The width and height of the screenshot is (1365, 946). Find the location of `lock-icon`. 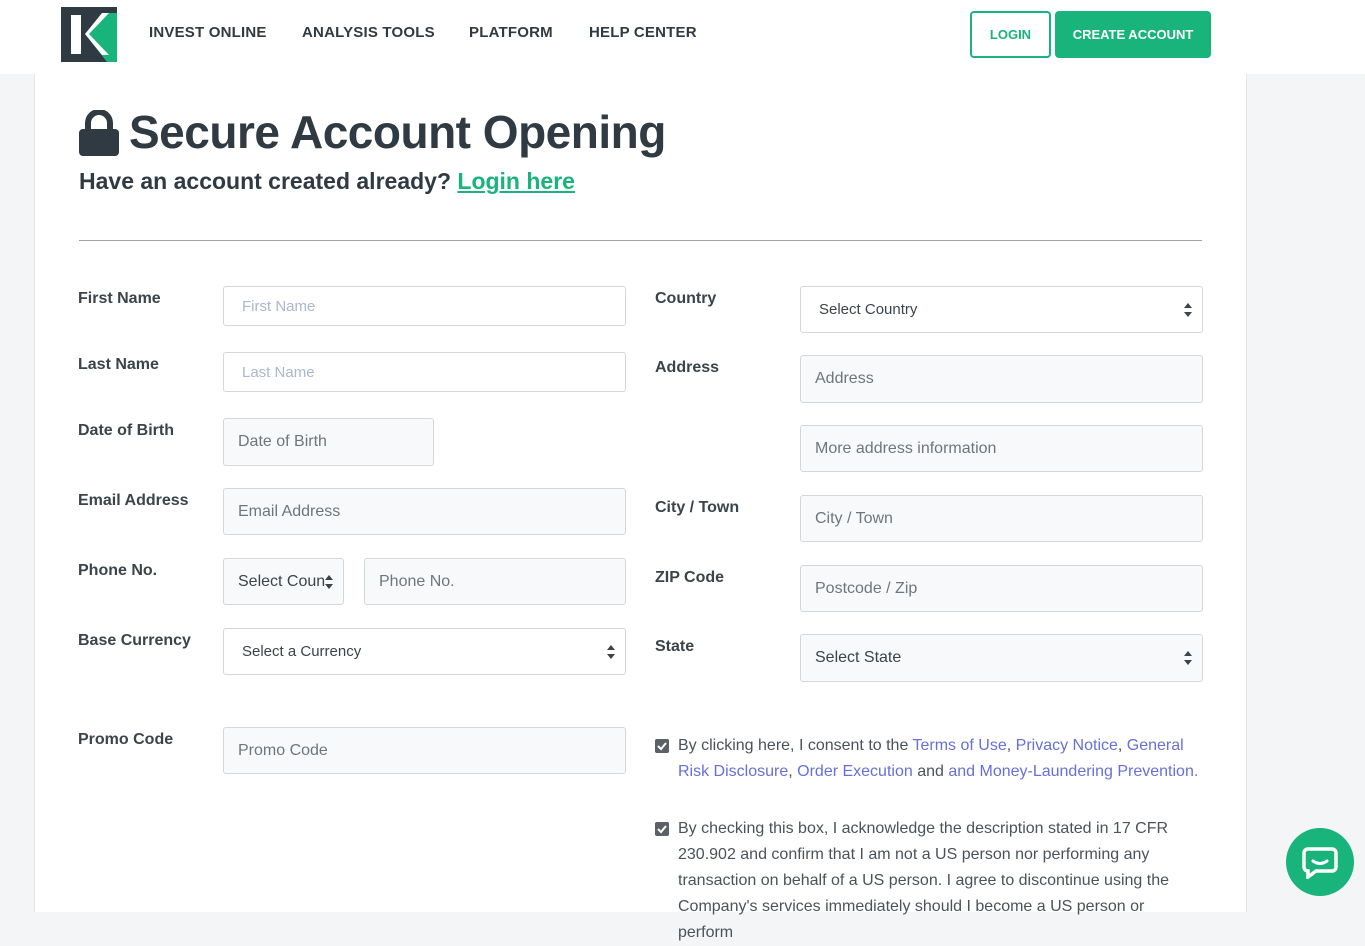

lock-icon is located at coordinates (99, 133).